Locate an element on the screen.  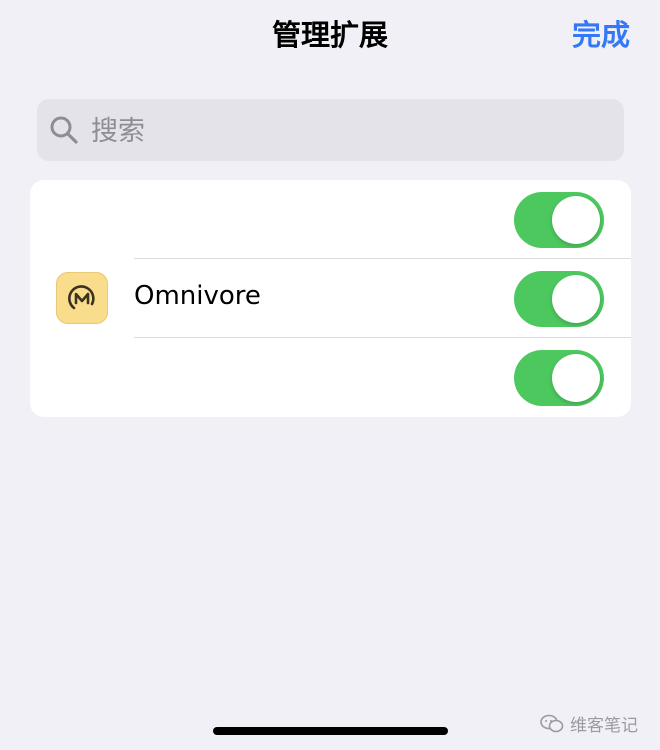
watermark-text: 维客笔记 is located at coordinates (604, 726).